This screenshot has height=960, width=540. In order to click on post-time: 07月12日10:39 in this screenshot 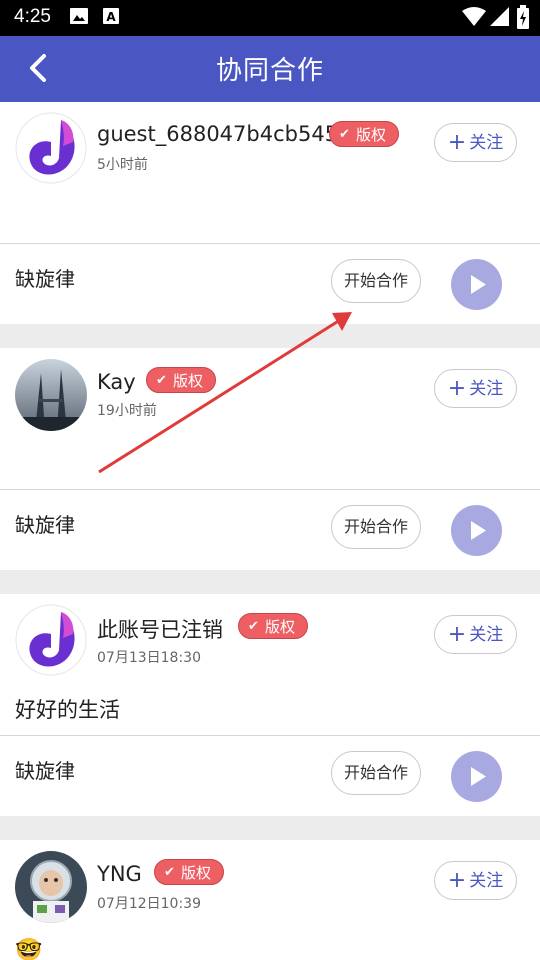, I will do `click(149, 904)`.